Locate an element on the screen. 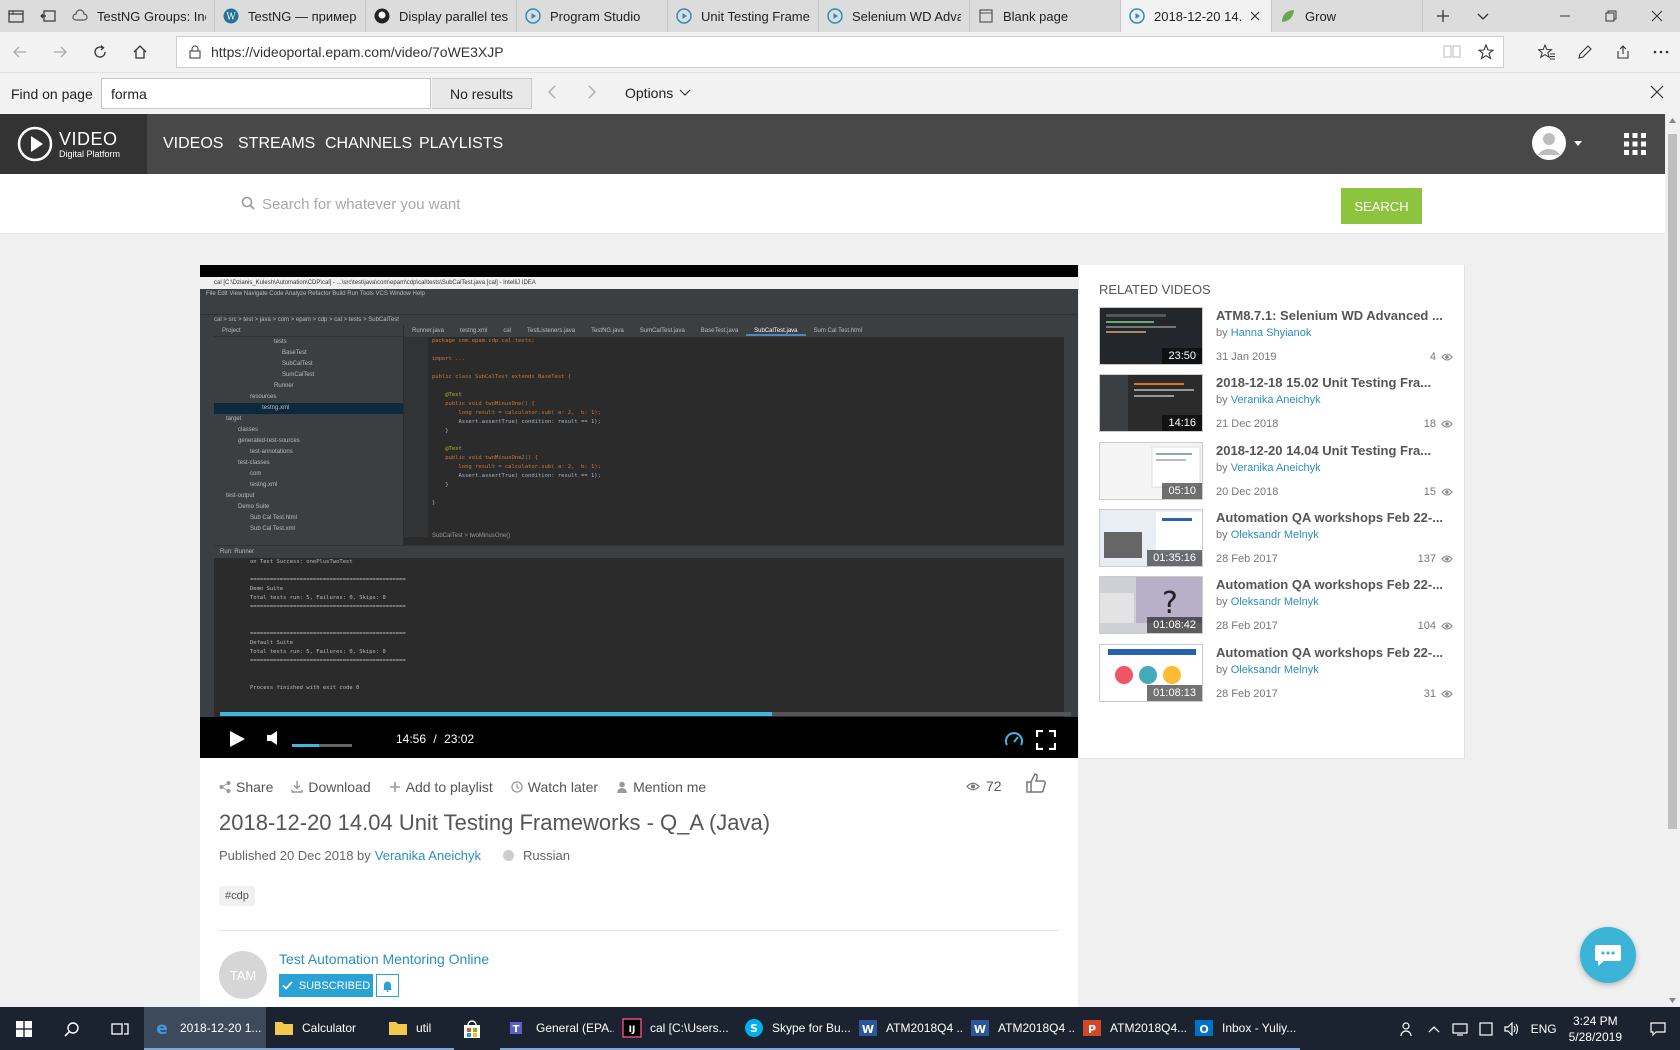  find-input is located at coordinates (266, 93).